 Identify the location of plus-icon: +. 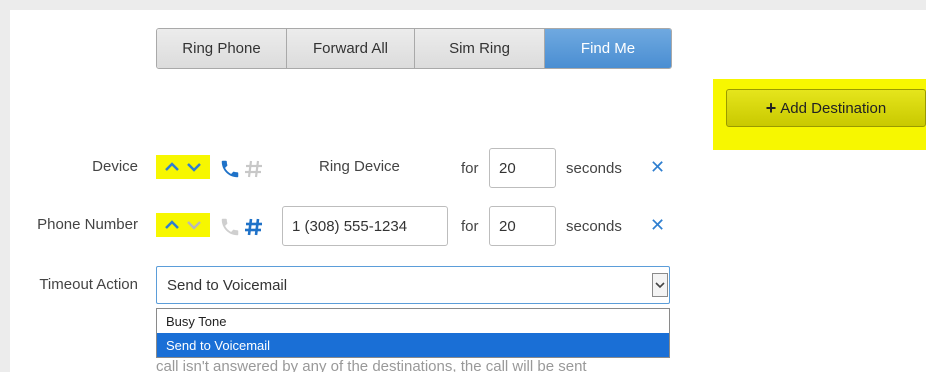
(771, 107).